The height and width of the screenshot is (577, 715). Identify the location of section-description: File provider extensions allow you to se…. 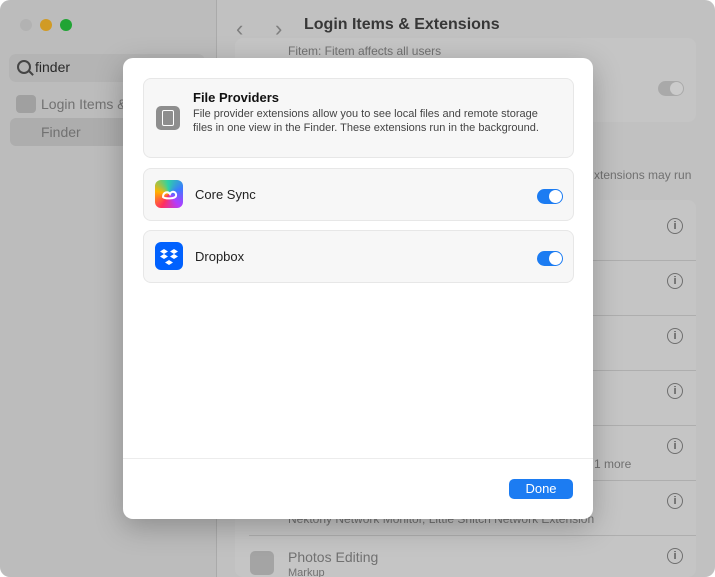
(366, 121).